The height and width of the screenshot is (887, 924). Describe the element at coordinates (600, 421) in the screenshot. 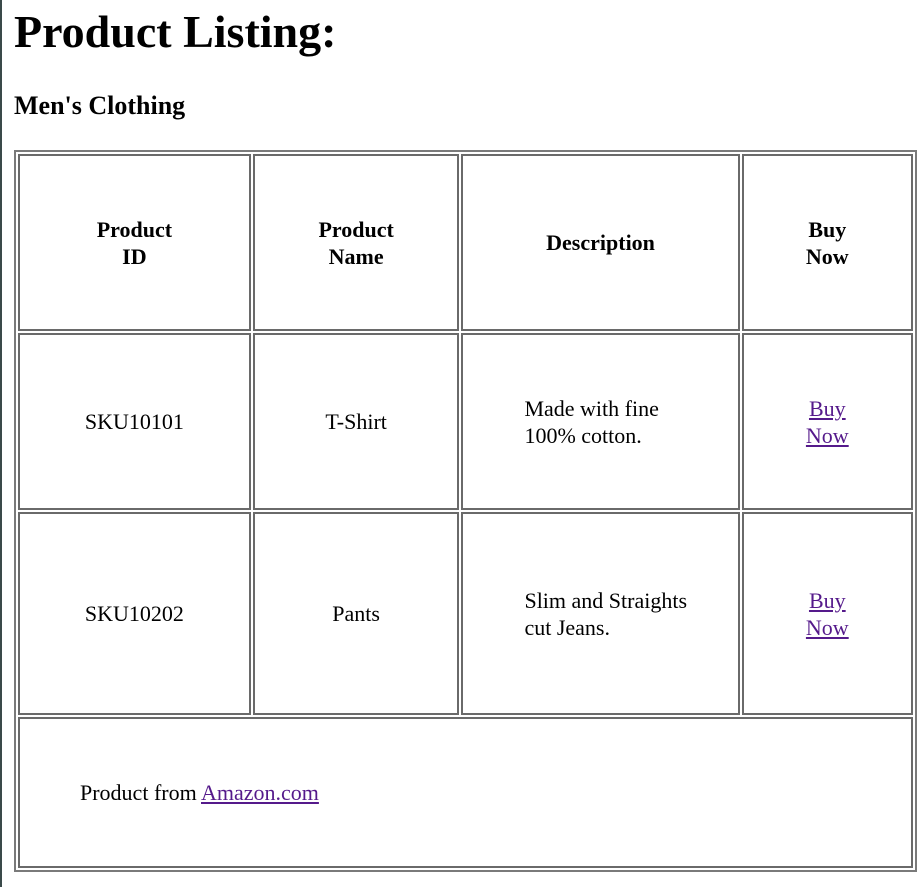

I see `cell-description: Made with fine 100% cotton.` at that location.